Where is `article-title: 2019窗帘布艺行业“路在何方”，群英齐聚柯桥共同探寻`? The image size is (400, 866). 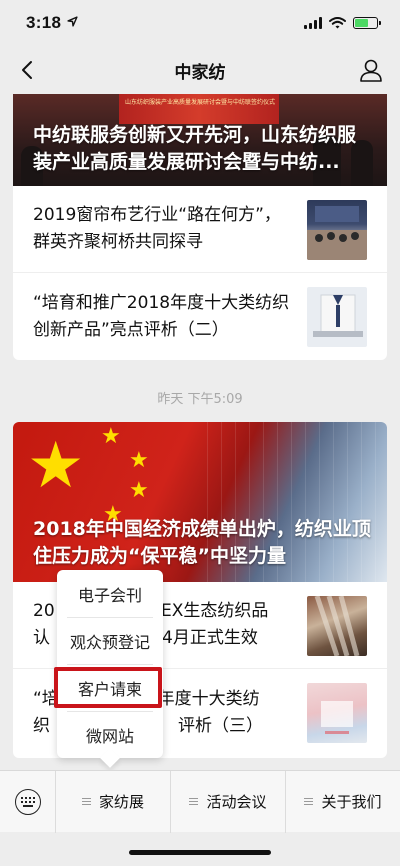 article-title: 2019窗帘布艺行业“路在何方”，群英齐聚柯桥共同探寻 is located at coordinates (157, 228).